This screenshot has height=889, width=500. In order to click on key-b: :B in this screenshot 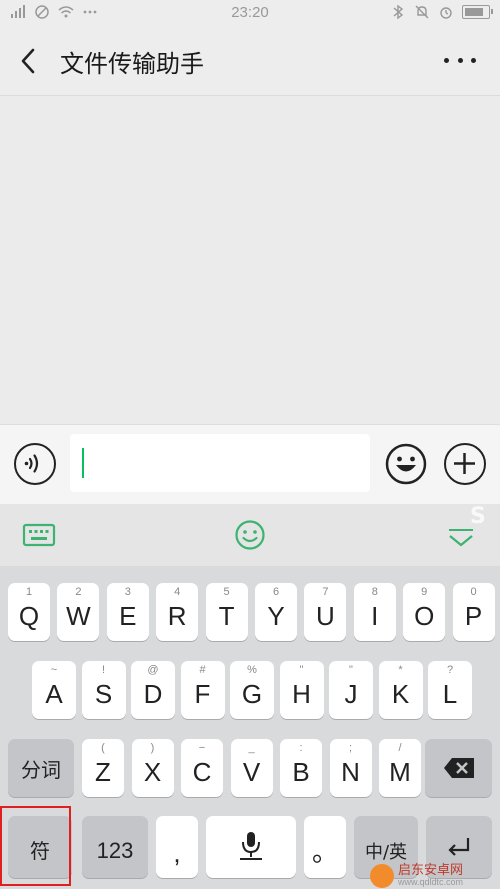, I will do `click(301, 768)`.